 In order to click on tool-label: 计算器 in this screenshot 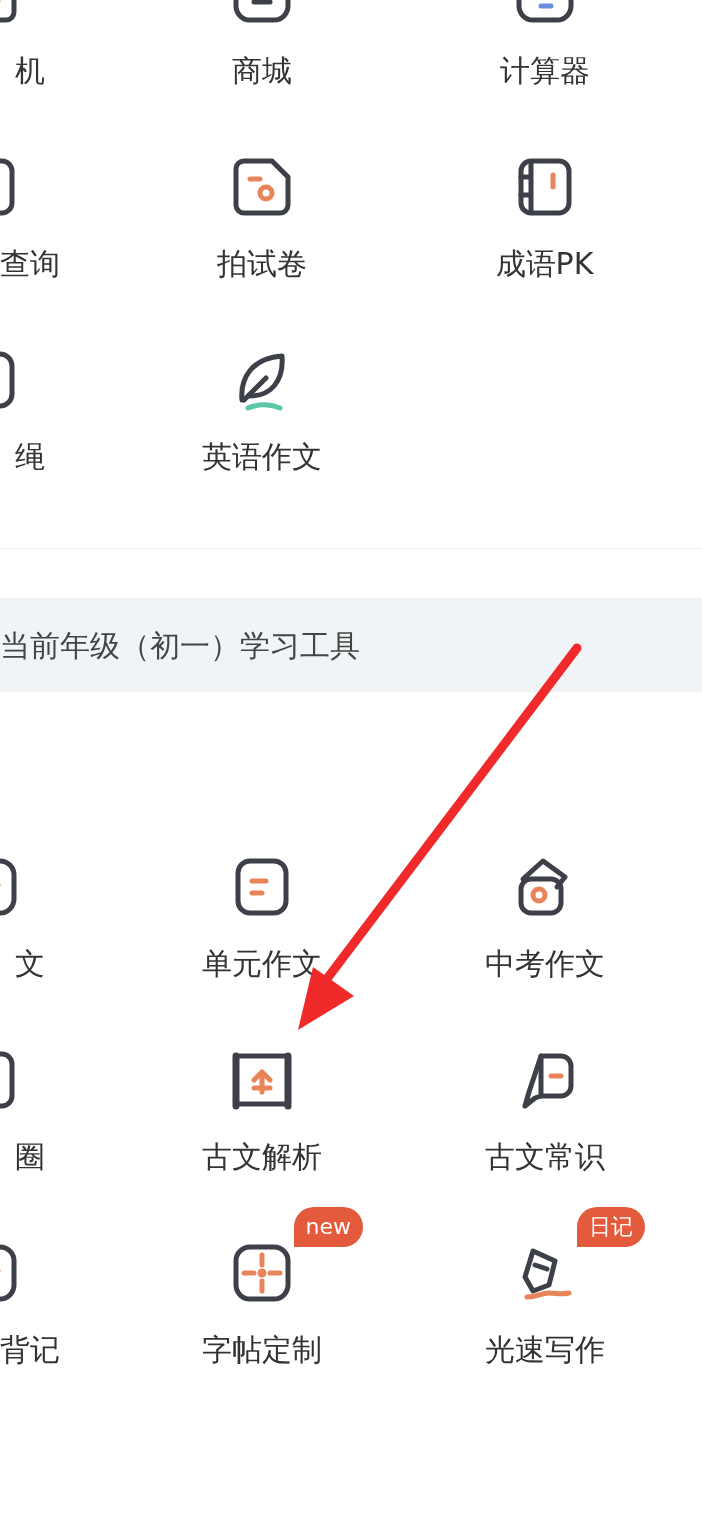, I will do `click(544, 71)`.